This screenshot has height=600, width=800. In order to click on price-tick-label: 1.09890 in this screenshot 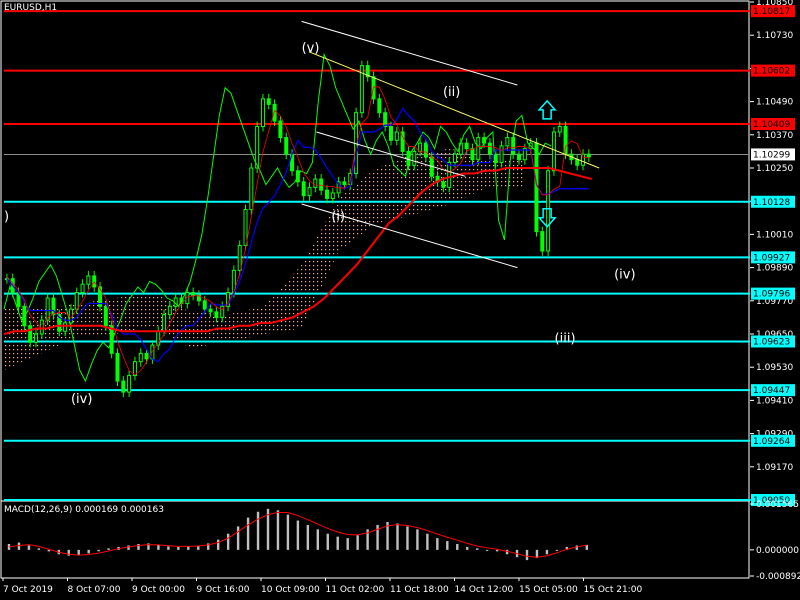, I will do `click(774, 269)`.